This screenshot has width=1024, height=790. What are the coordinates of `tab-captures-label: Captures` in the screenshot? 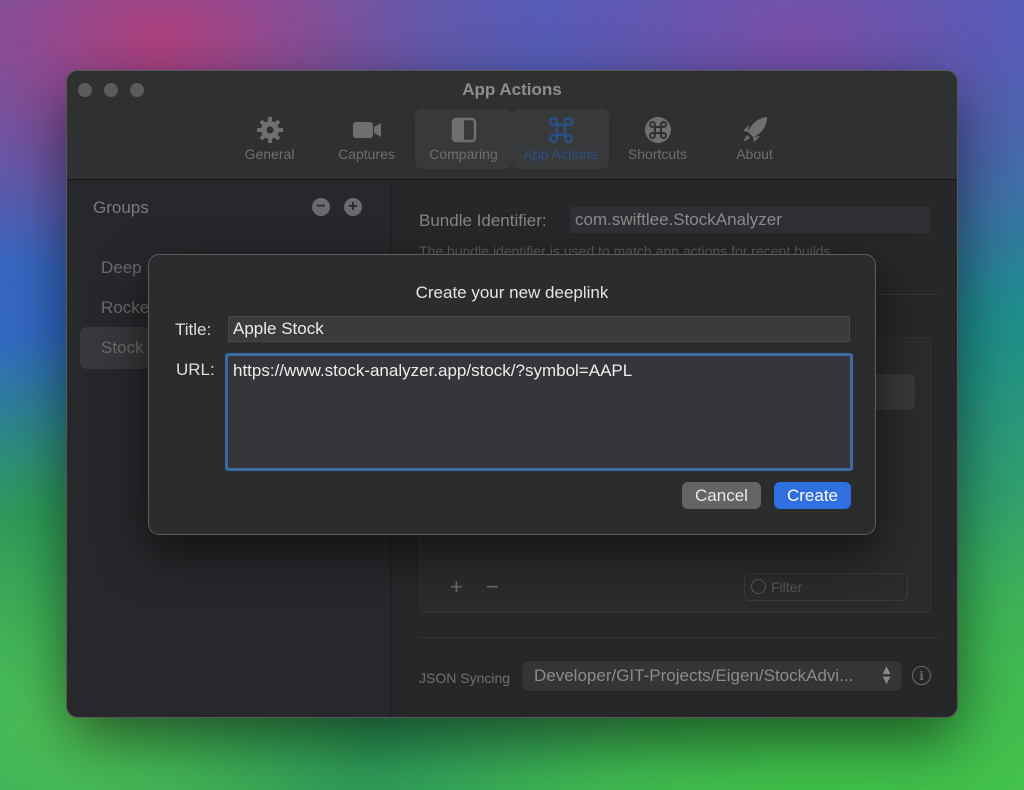 It's located at (366, 154).